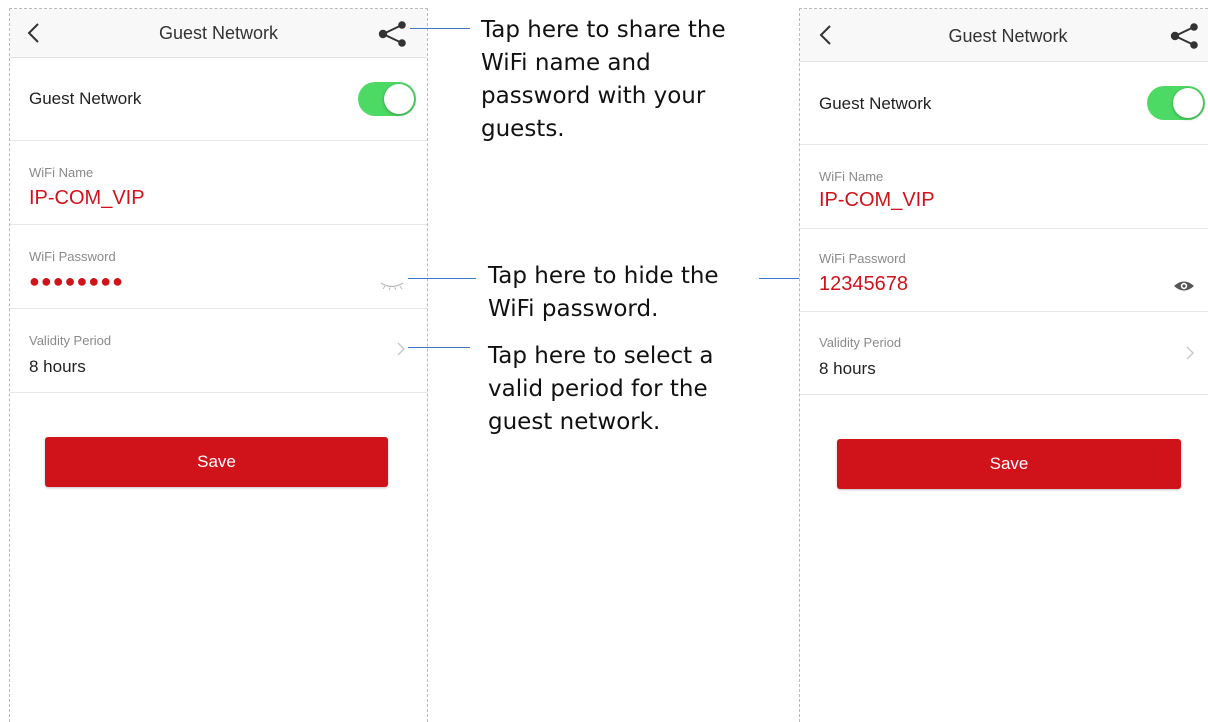 This screenshot has width=1208, height=722. I want to click on wifi-password-value: ●●●●●●●●, so click(76, 281).